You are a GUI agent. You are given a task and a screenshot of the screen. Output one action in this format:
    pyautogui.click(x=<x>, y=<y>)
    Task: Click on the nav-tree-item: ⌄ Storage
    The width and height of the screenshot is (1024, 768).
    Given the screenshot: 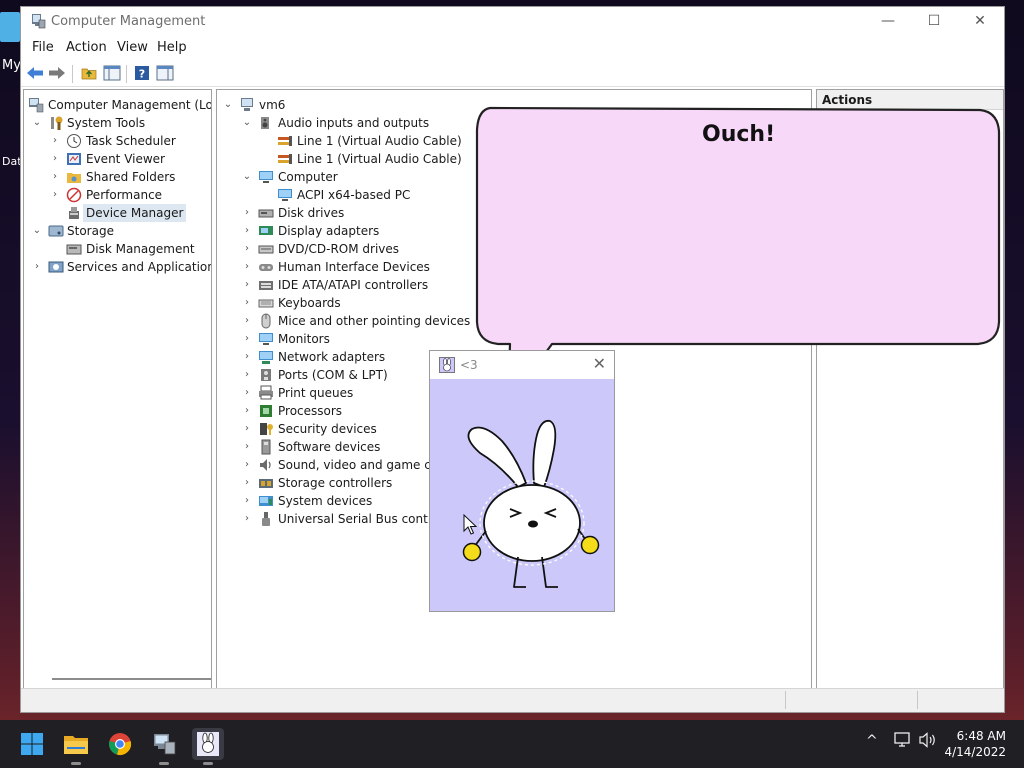 What is the action you would take?
    pyautogui.click(x=117, y=231)
    